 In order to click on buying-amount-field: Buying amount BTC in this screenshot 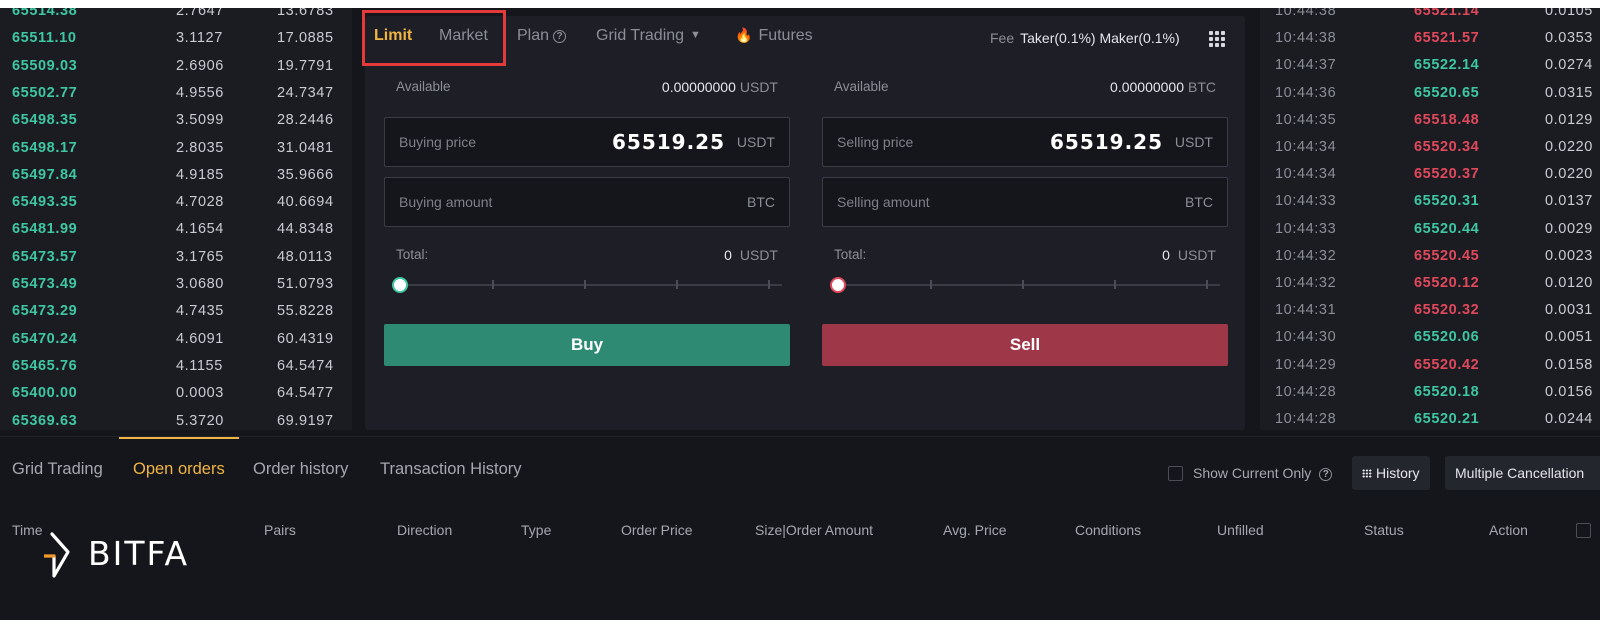, I will do `click(587, 202)`.